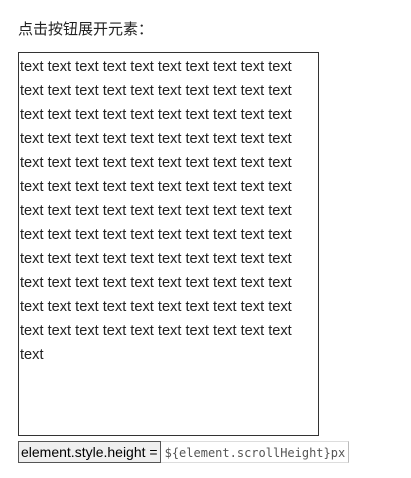  Describe the element at coordinates (89, 452) in the screenshot. I see `expand-button: element.style.height =` at that location.